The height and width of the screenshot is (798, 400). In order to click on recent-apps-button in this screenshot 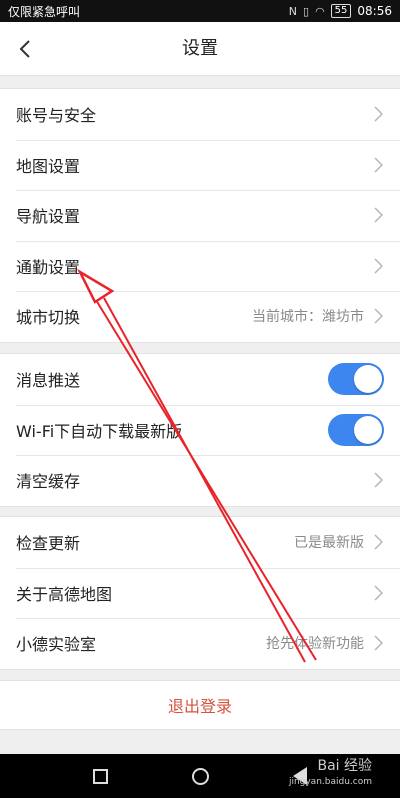, I will do `click(100, 776)`.